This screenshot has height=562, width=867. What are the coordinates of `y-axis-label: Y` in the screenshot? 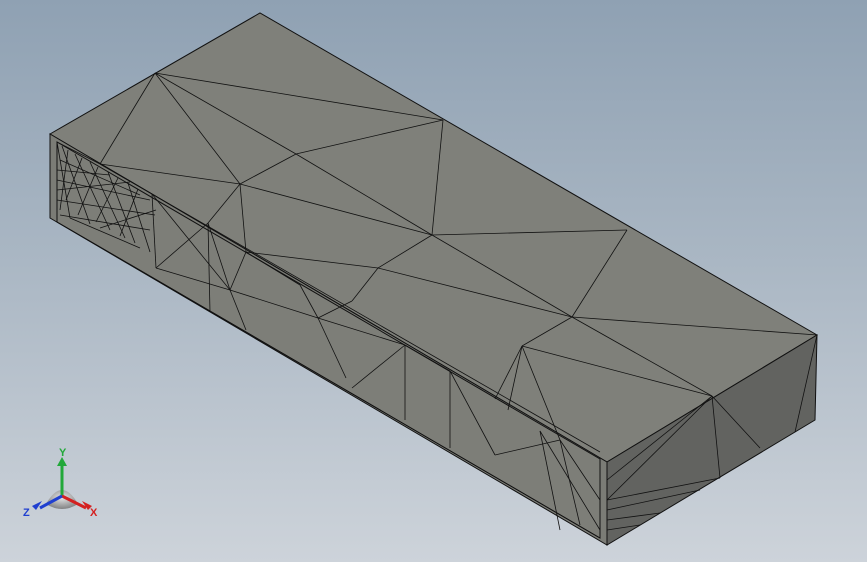 It's located at (63, 453).